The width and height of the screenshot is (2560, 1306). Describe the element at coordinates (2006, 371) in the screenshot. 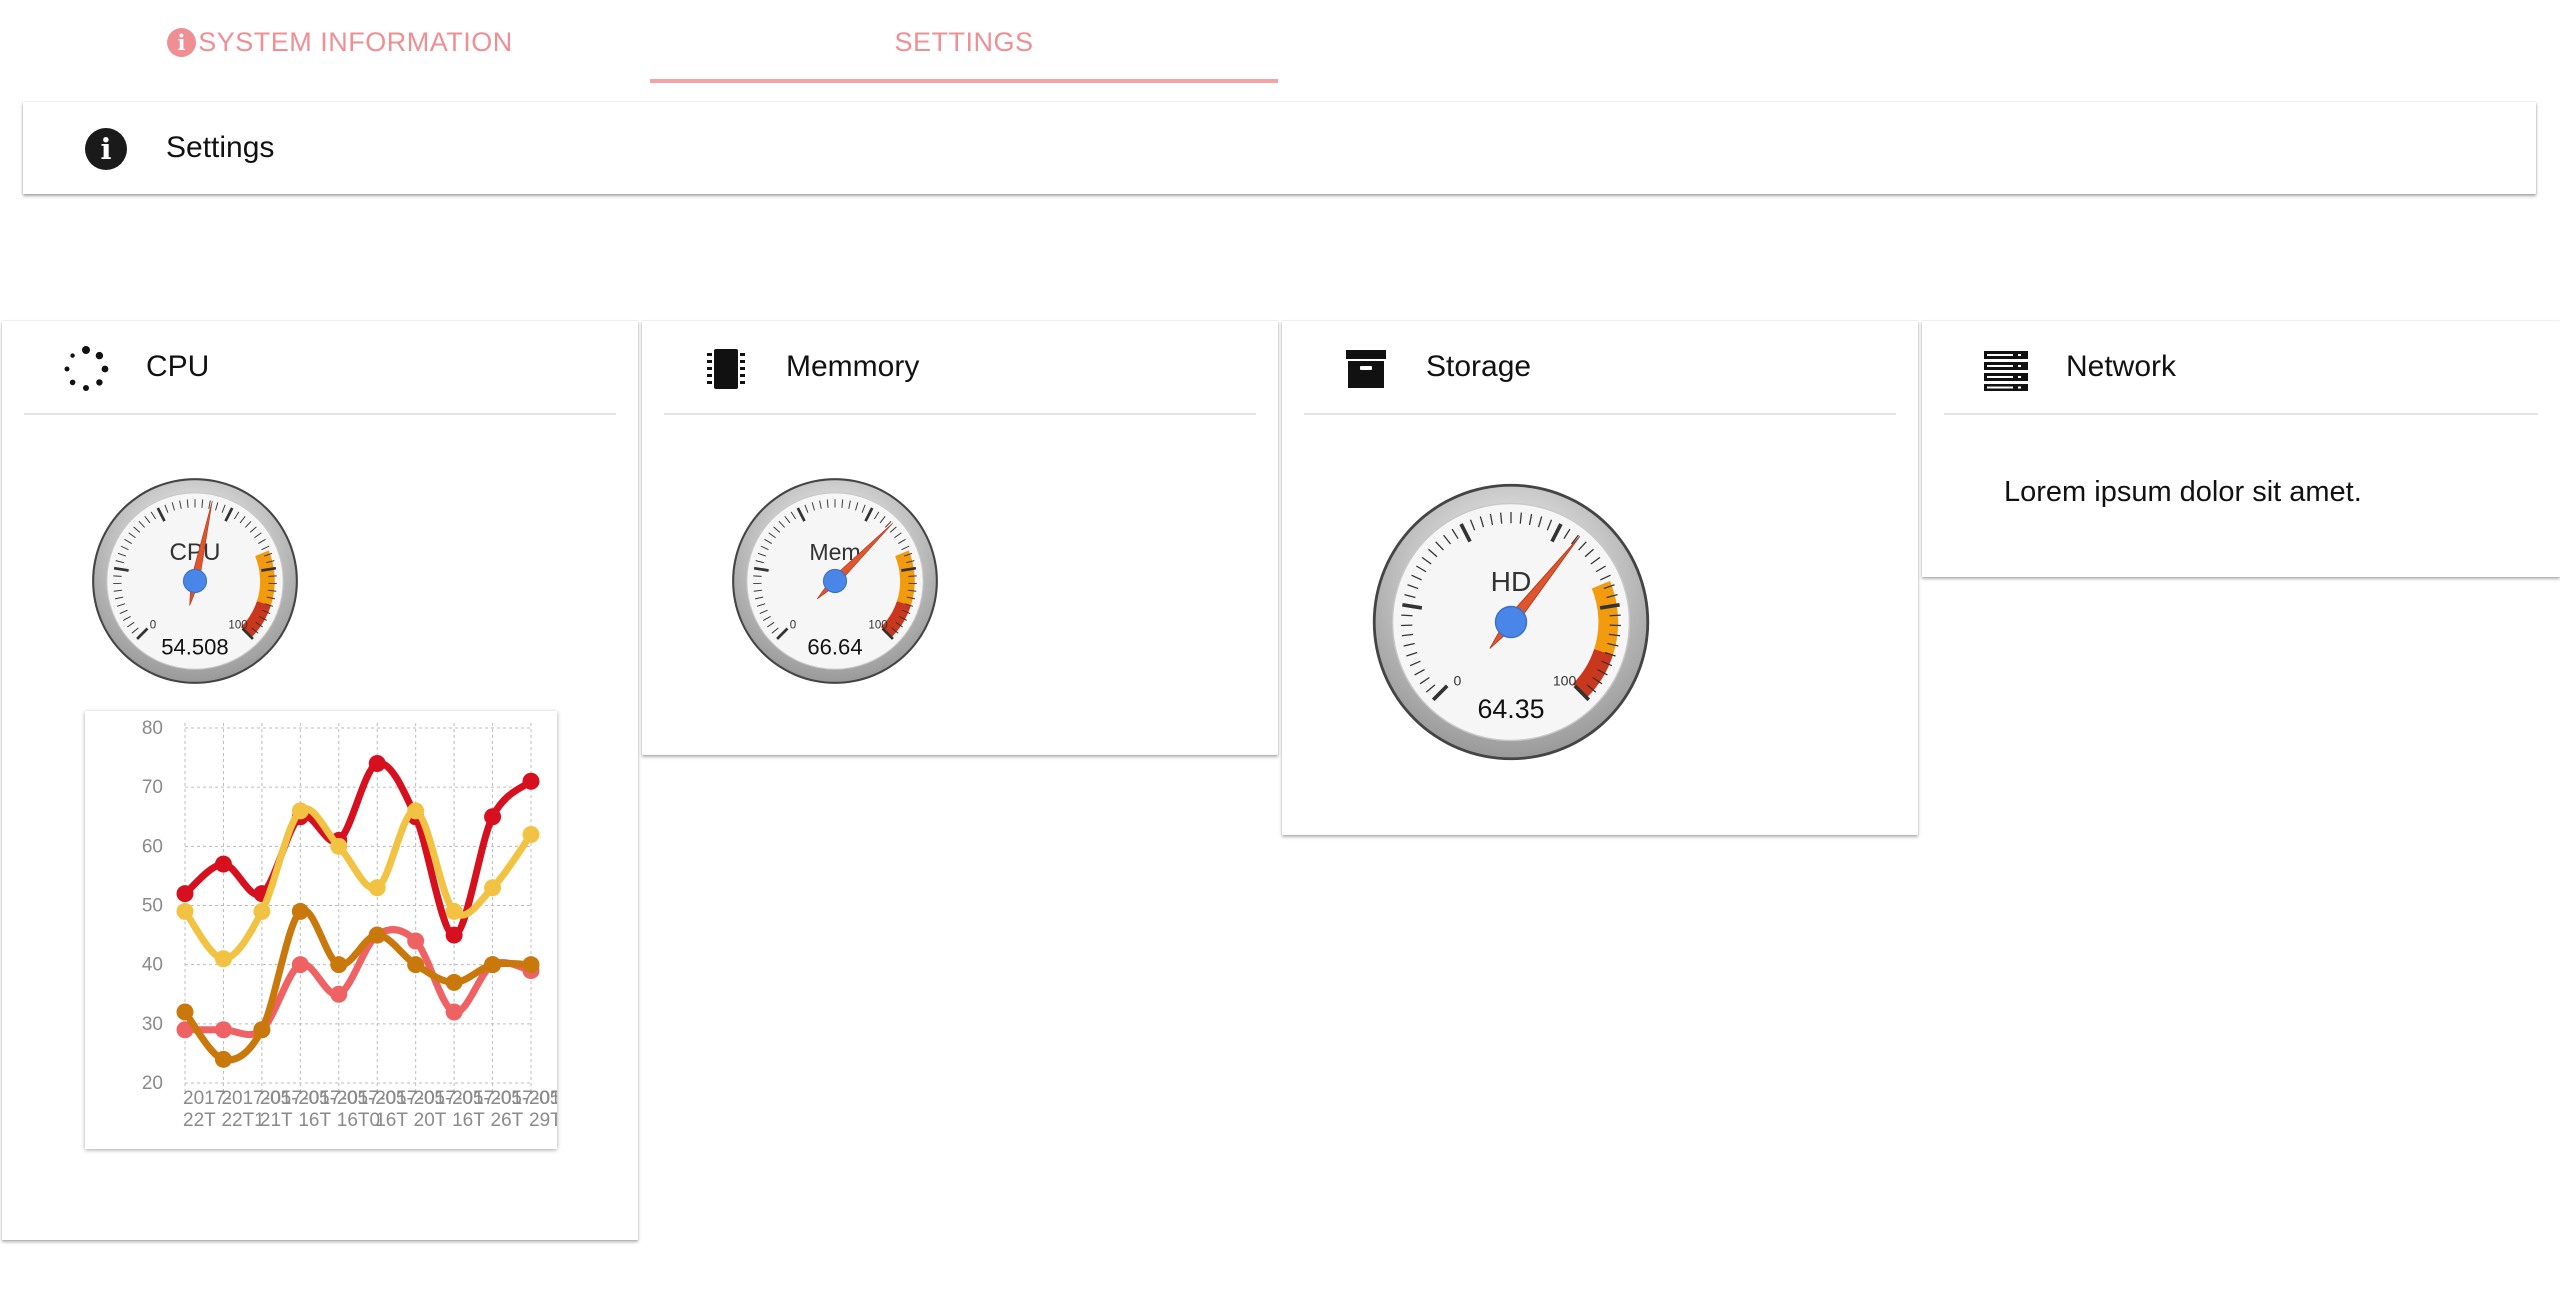

I see `server-rack-icon` at that location.